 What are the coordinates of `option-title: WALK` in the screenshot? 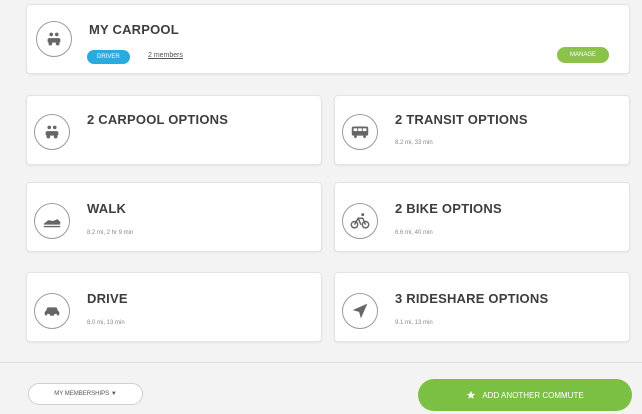 It's located at (107, 208).